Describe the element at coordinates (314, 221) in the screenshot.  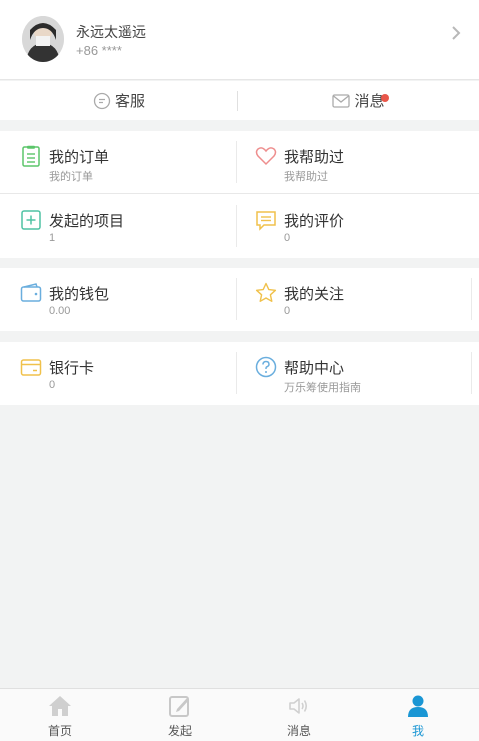
I see `reviews-title: 我的评价` at that location.